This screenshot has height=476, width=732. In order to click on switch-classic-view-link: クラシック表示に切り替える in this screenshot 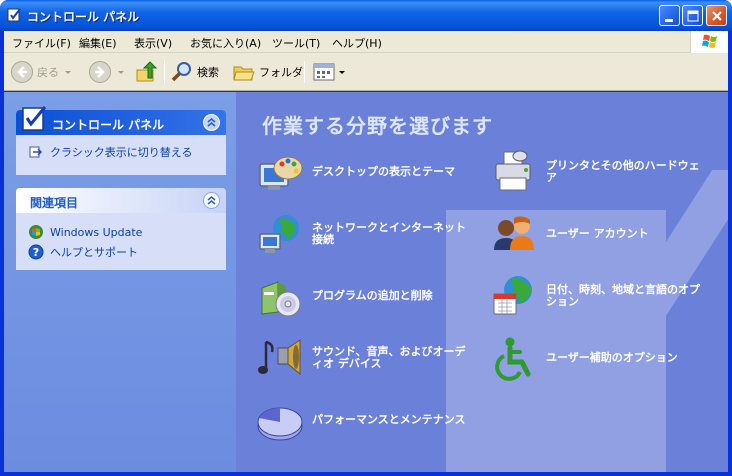, I will do `click(110, 152)`.